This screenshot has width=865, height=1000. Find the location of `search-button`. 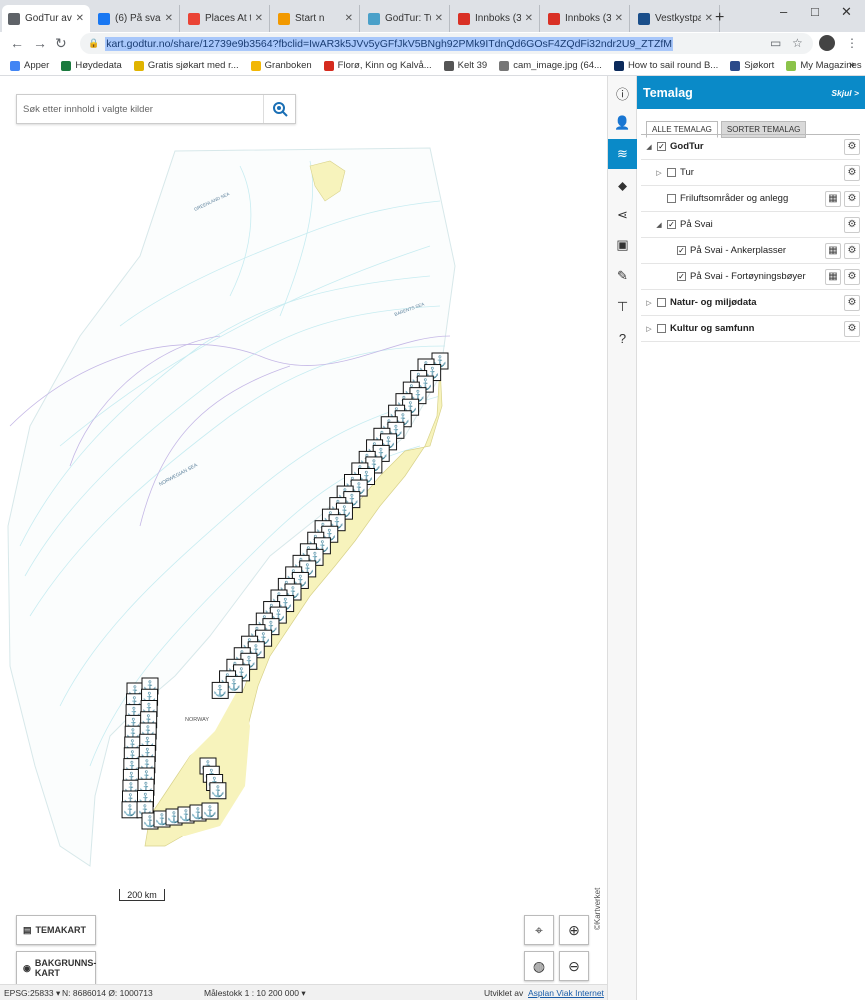

search-button is located at coordinates (279, 109).